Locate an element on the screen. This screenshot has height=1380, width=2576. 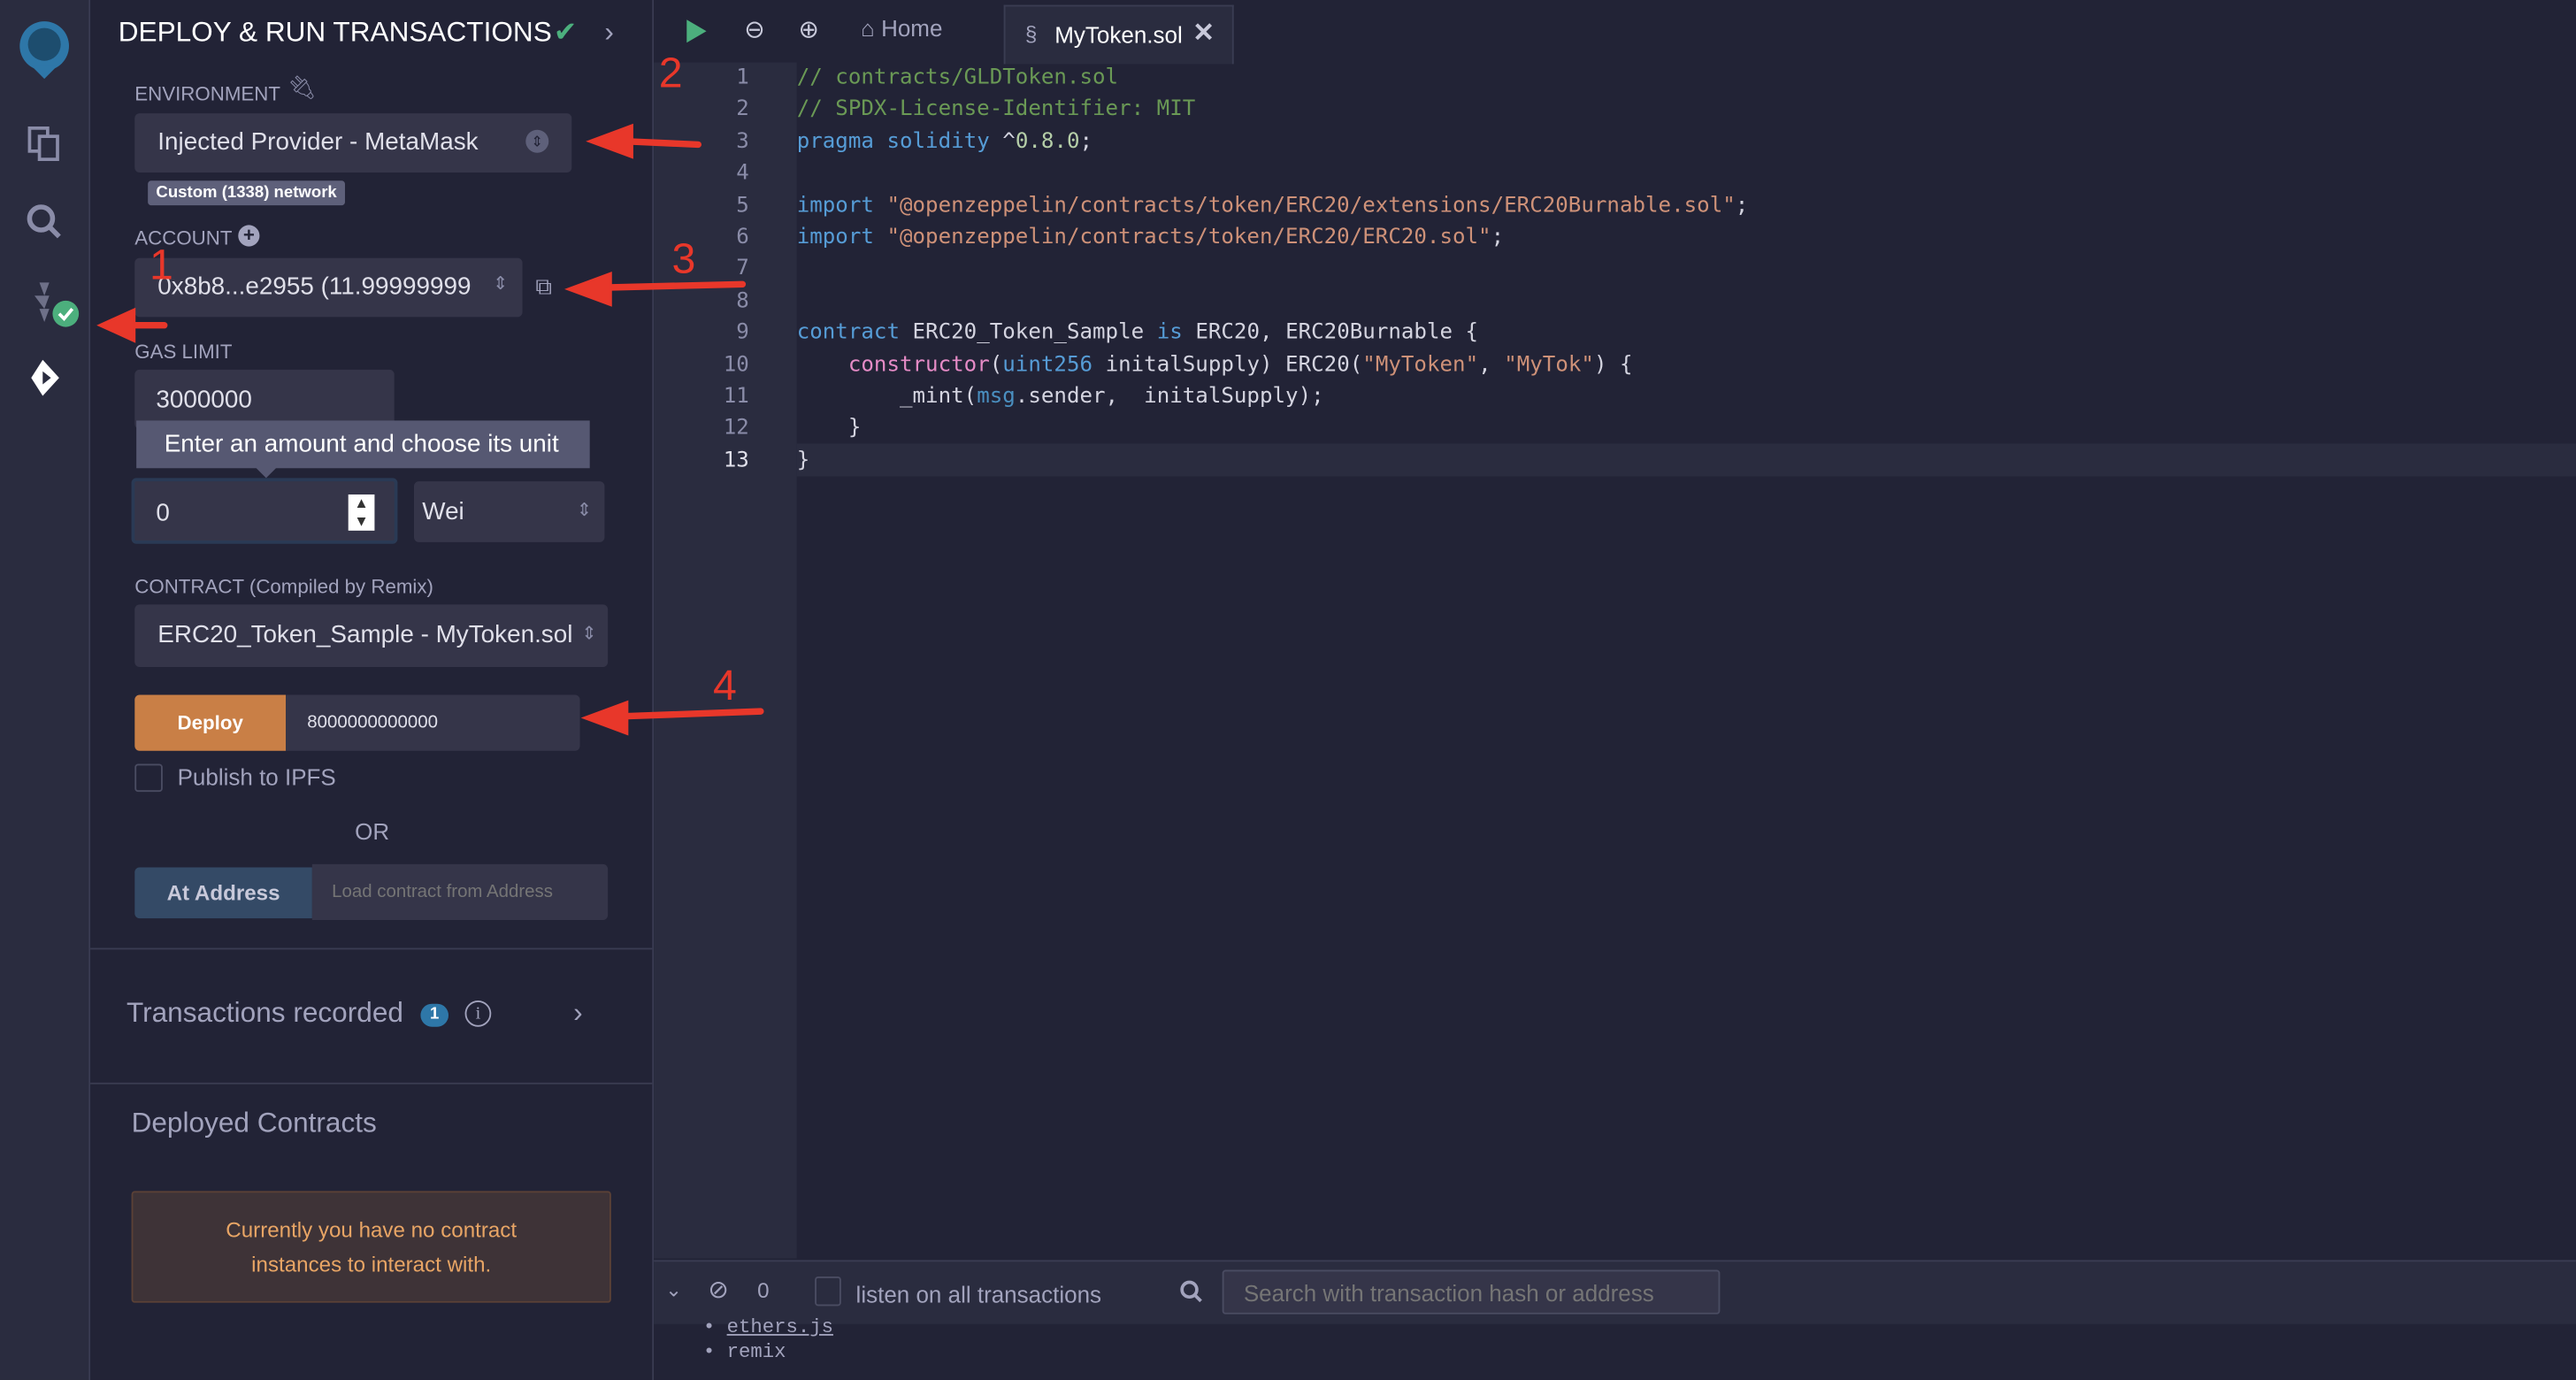
transaction-search-input is located at coordinates (1471, 1292).